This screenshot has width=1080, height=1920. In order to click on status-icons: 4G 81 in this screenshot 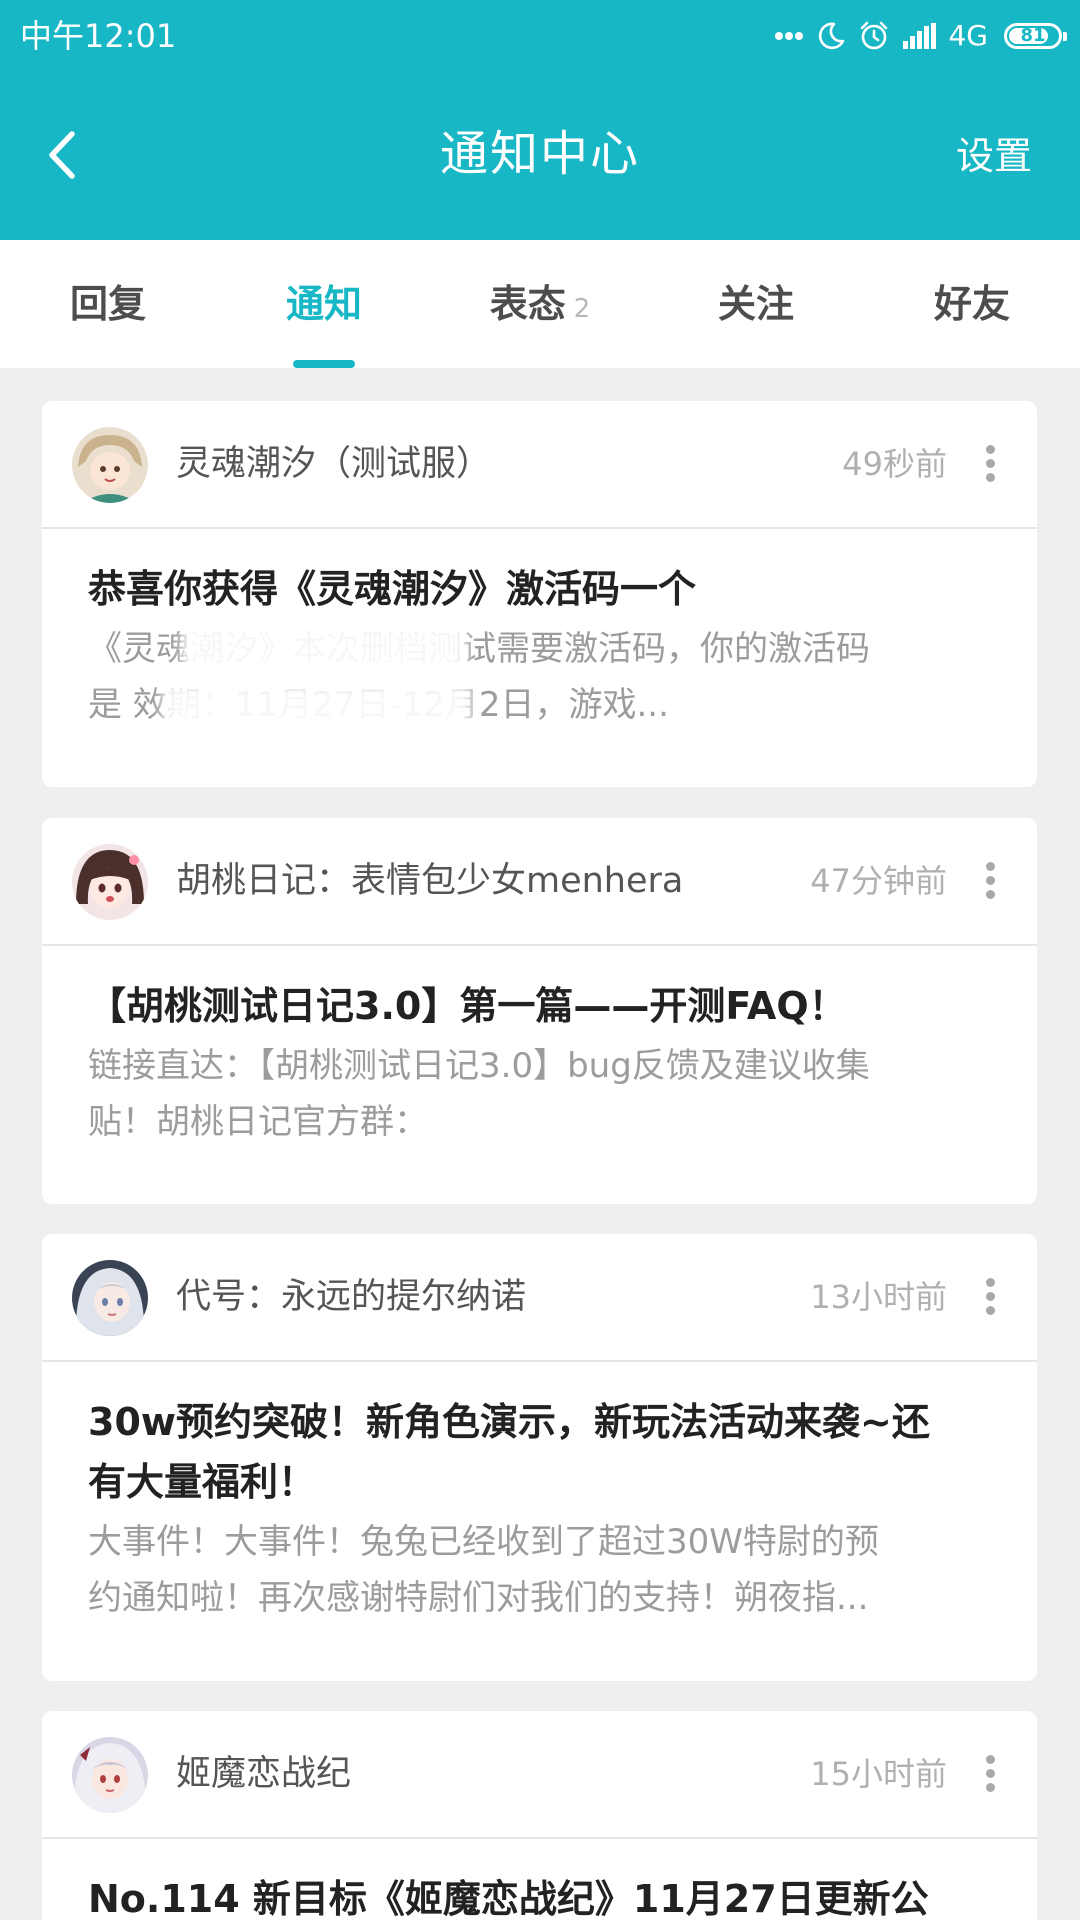, I will do `click(920, 36)`.